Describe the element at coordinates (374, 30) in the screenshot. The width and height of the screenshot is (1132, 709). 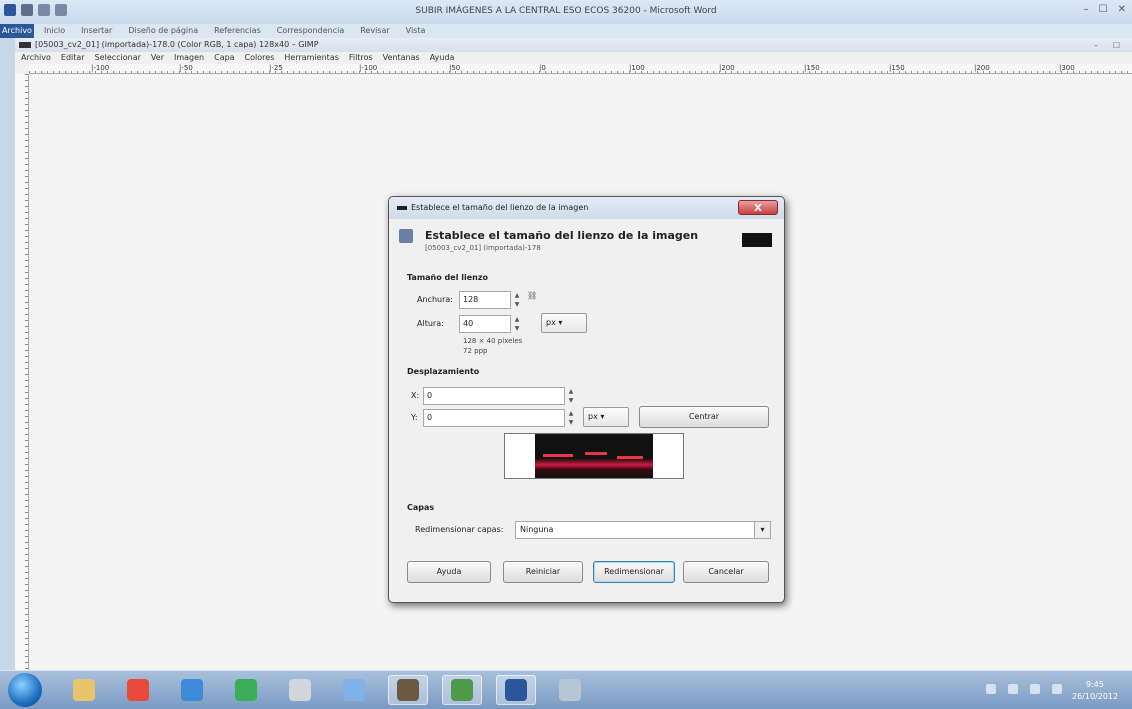
I see `tab-revisar: Revisar` at that location.